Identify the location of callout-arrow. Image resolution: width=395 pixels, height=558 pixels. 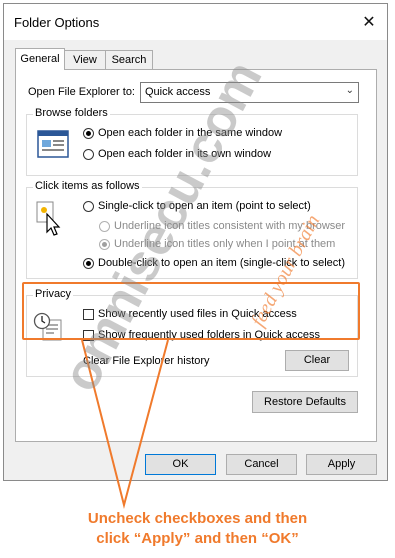
(125, 424).